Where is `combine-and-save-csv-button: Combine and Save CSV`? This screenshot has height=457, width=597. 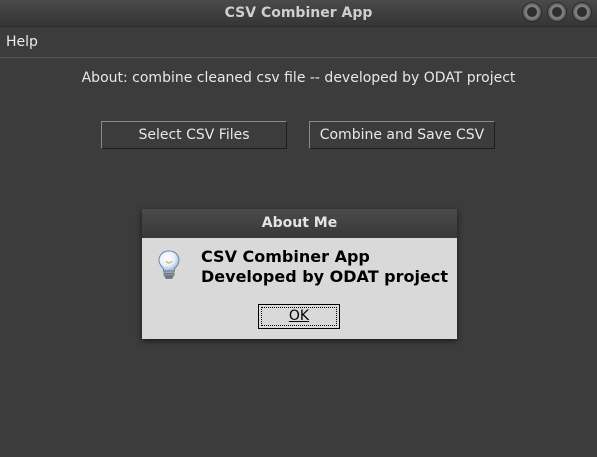
combine-and-save-csv-button: Combine and Save CSV is located at coordinates (402, 135).